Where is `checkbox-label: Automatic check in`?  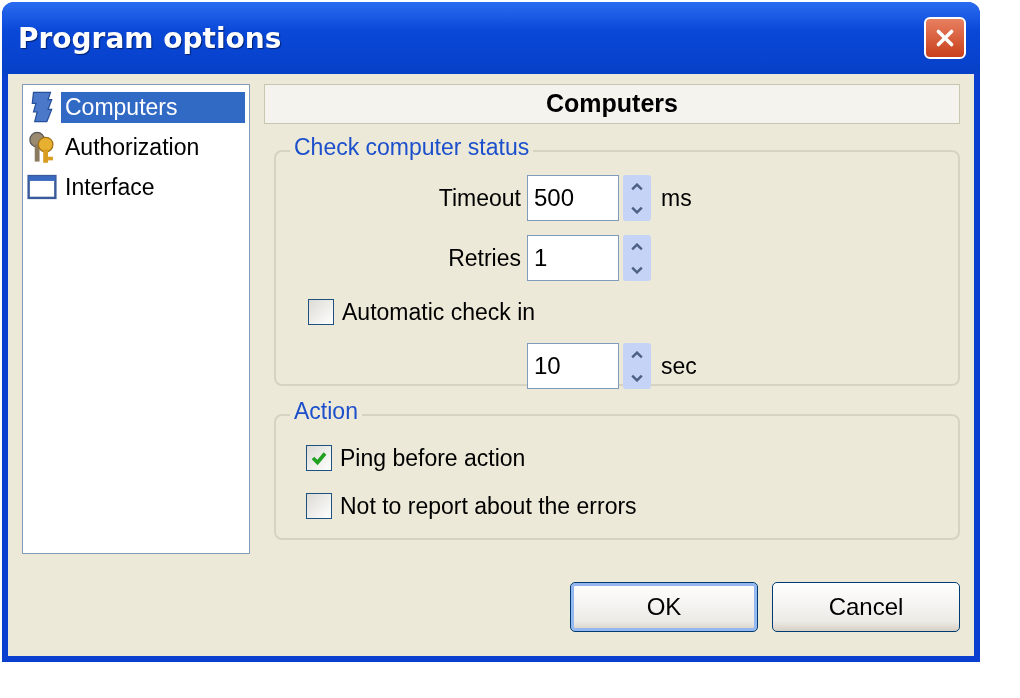 checkbox-label: Automatic check in is located at coordinates (439, 312).